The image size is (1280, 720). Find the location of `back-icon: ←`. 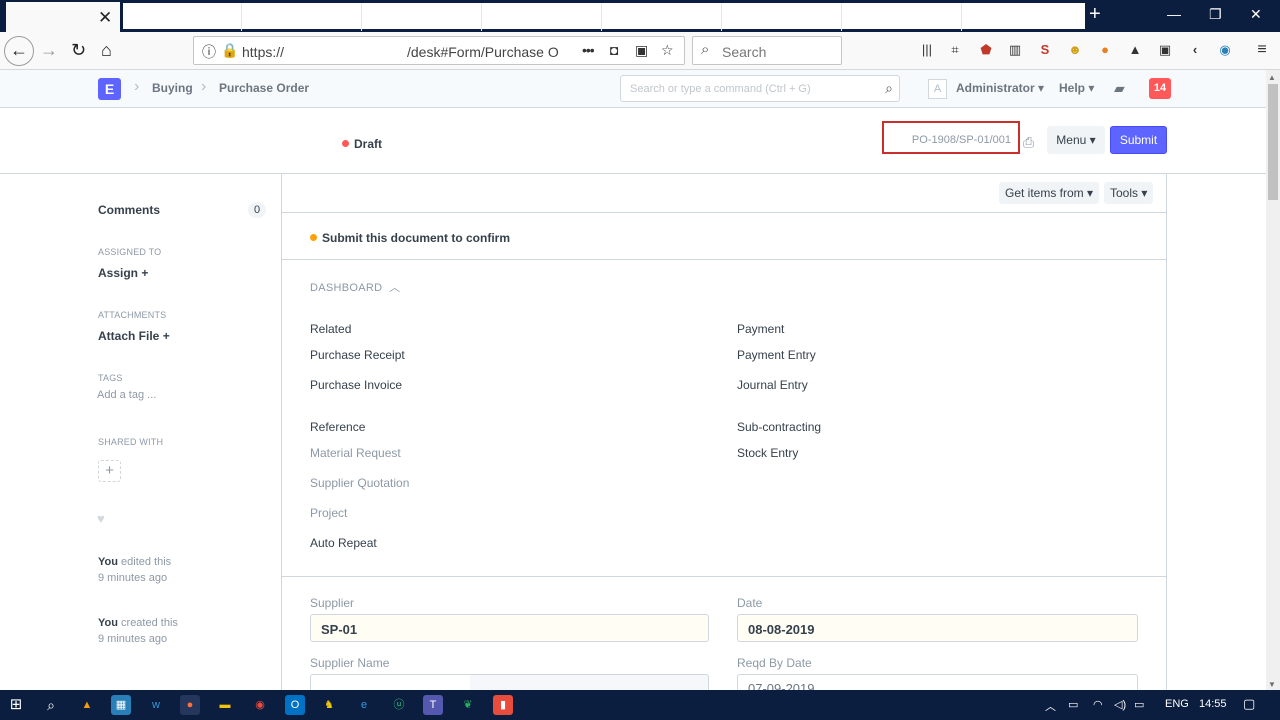

back-icon: ← is located at coordinates (19, 51).